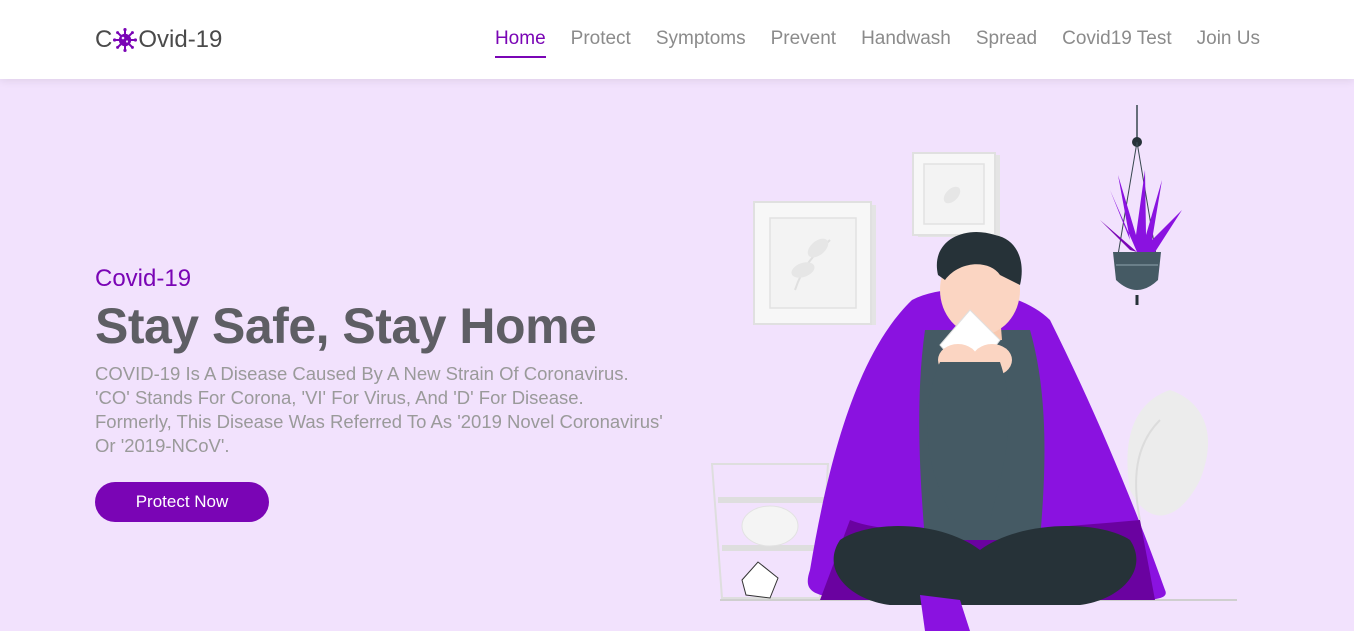 The image size is (1354, 631). Describe the element at coordinates (180, 39) in the screenshot. I see `brand-suffix: Ovid-19` at that location.